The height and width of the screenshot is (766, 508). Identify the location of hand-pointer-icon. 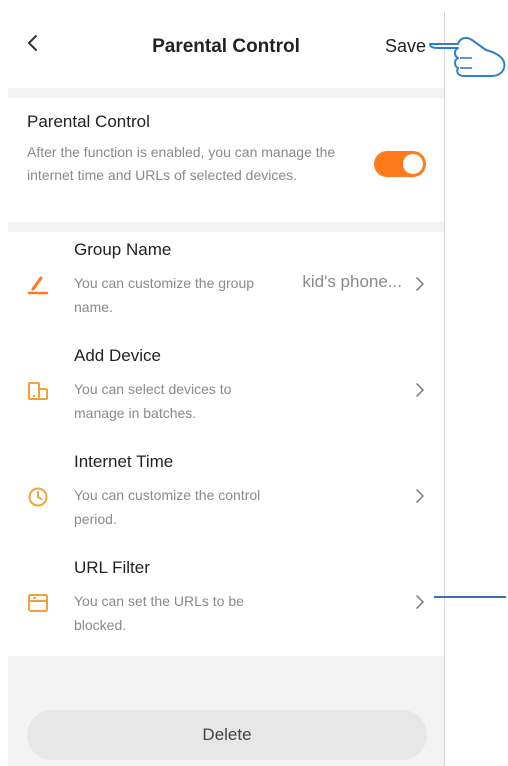
(467, 56).